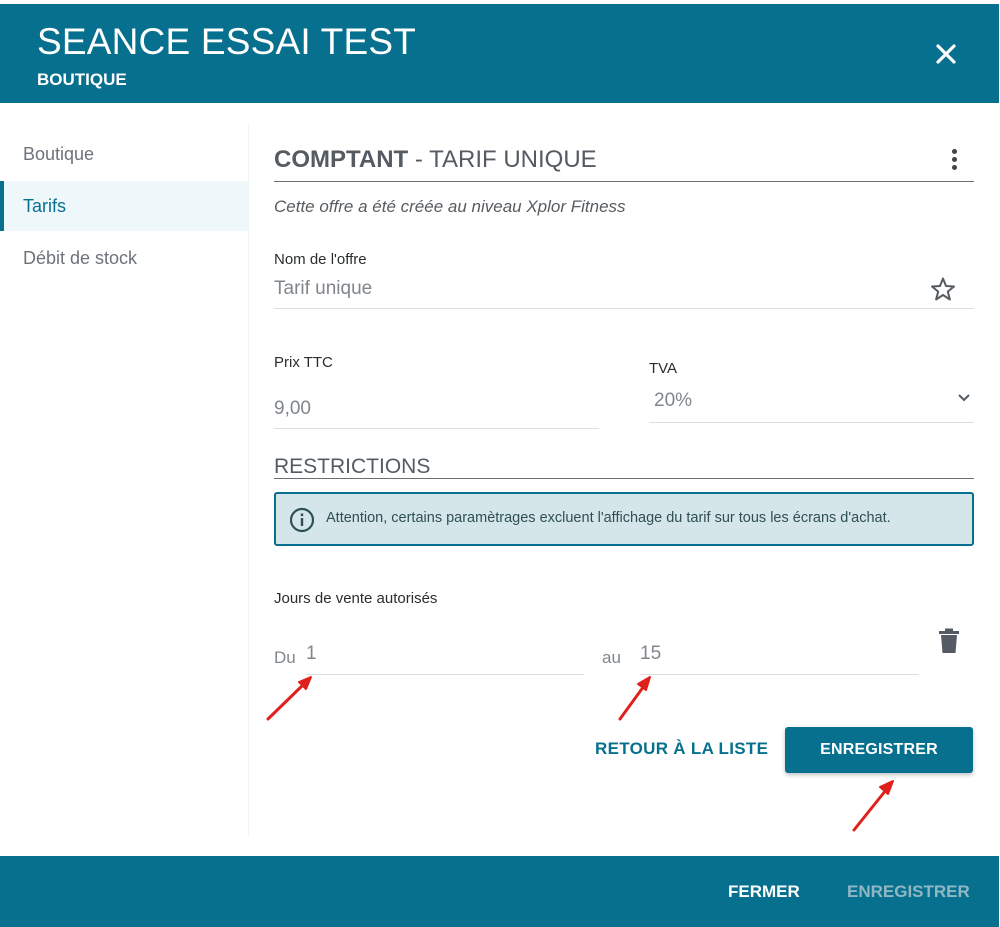  Describe the element at coordinates (82, 79) in the screenshot. I see `dialog-subtitle: BOUTIQUE` at that location.